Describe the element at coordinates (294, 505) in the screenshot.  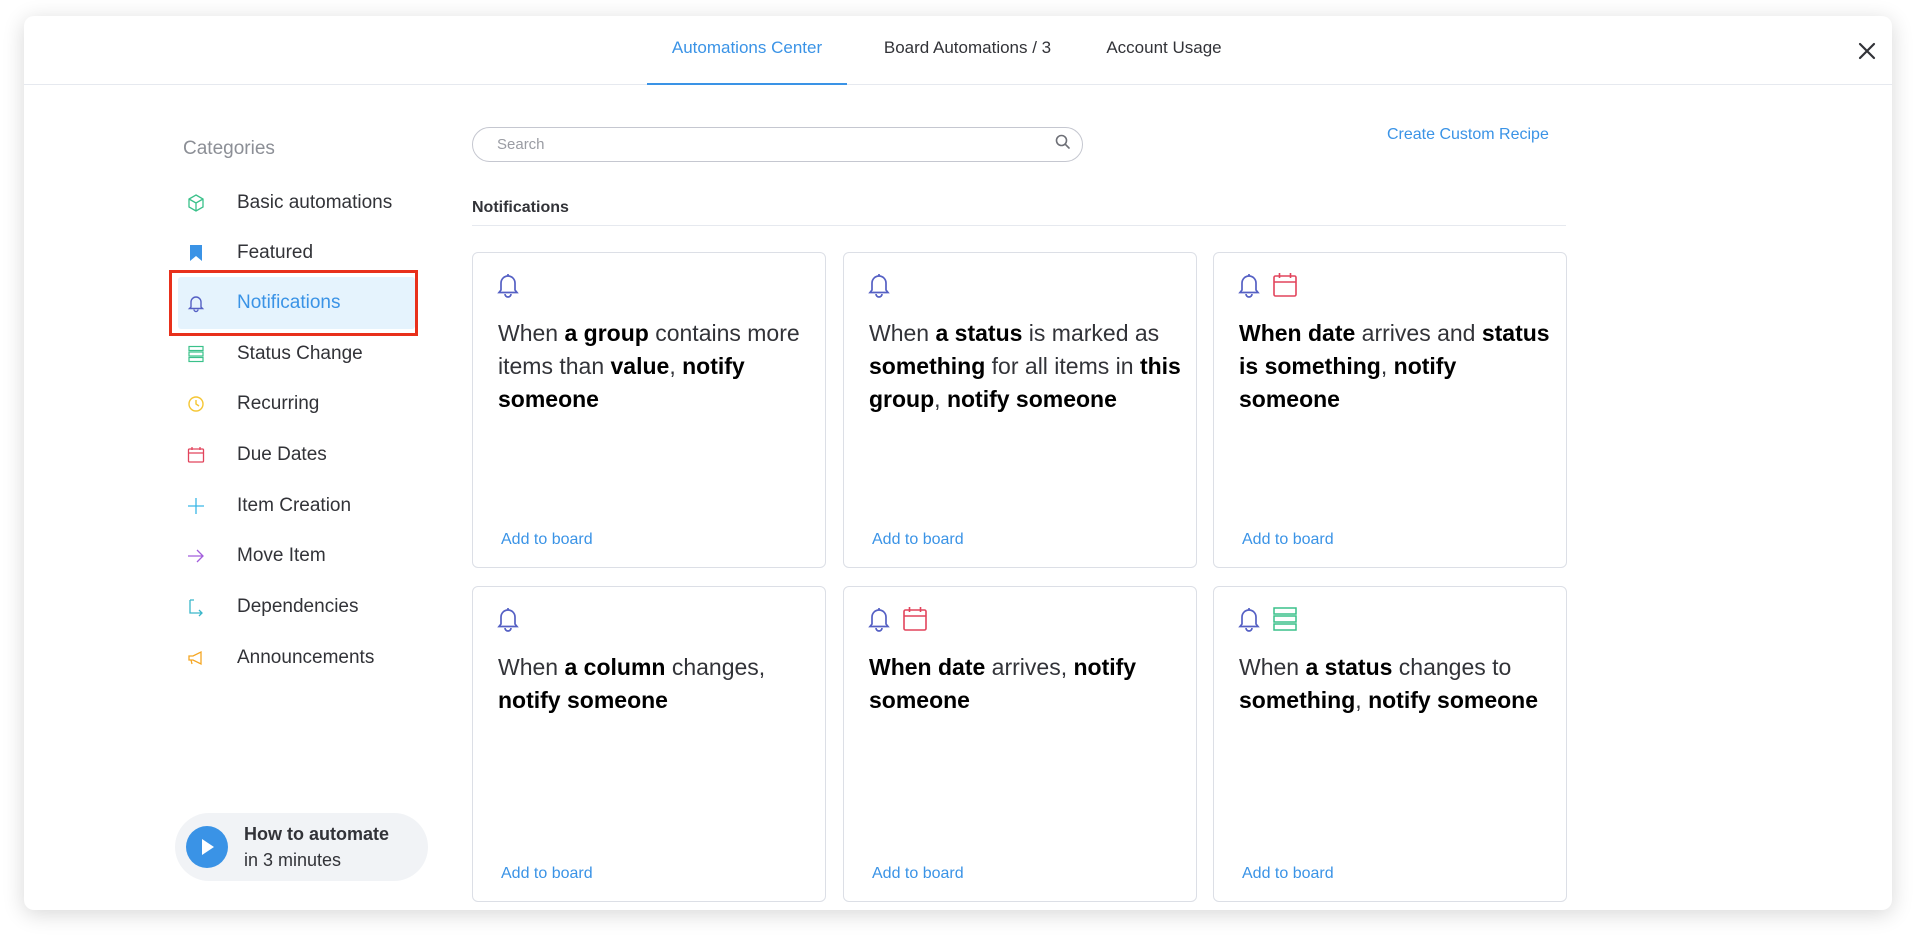
I see `sidebar-item-label: Item Creation` at that location.